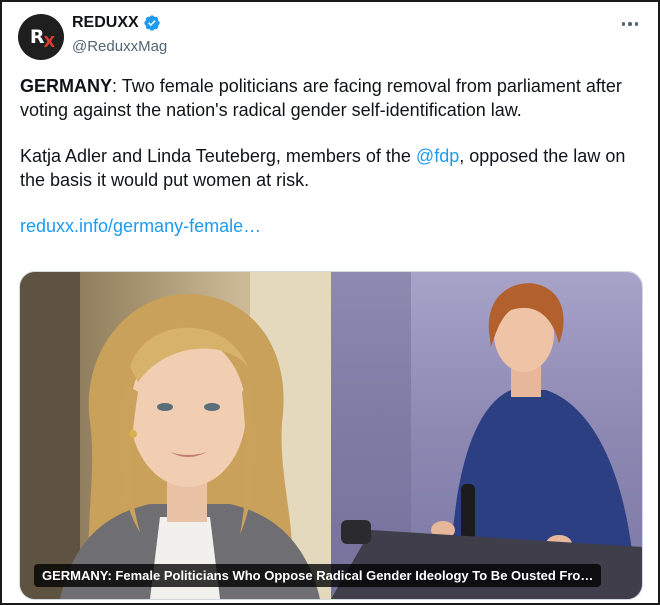 This screenshot has width=660, height=605. I want to click on account-name-row: REDUXX, so click(116, 23).